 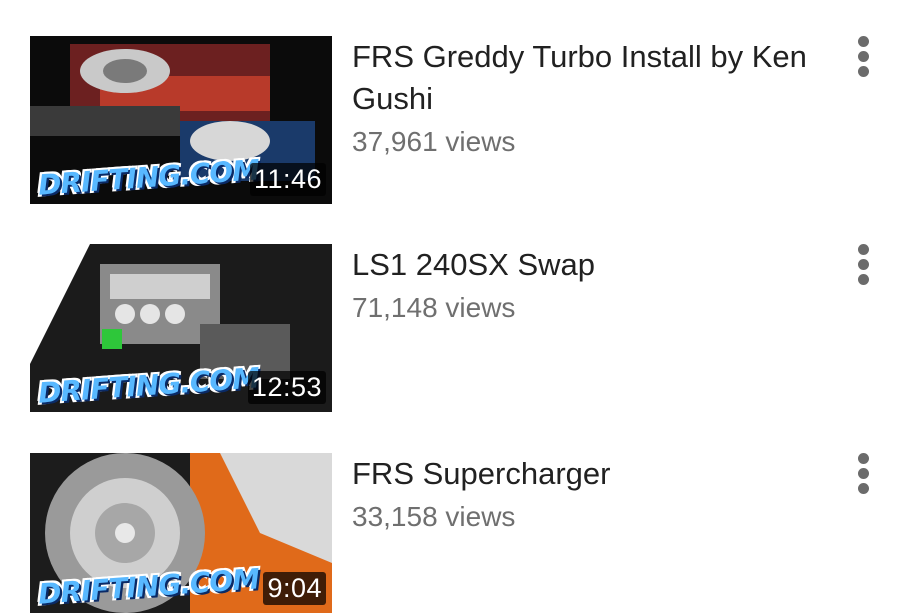 What do you see at coordinates (294, 588) in the screenshot?
I see `video-duration: 9:04` at bounding box center [294, 588].